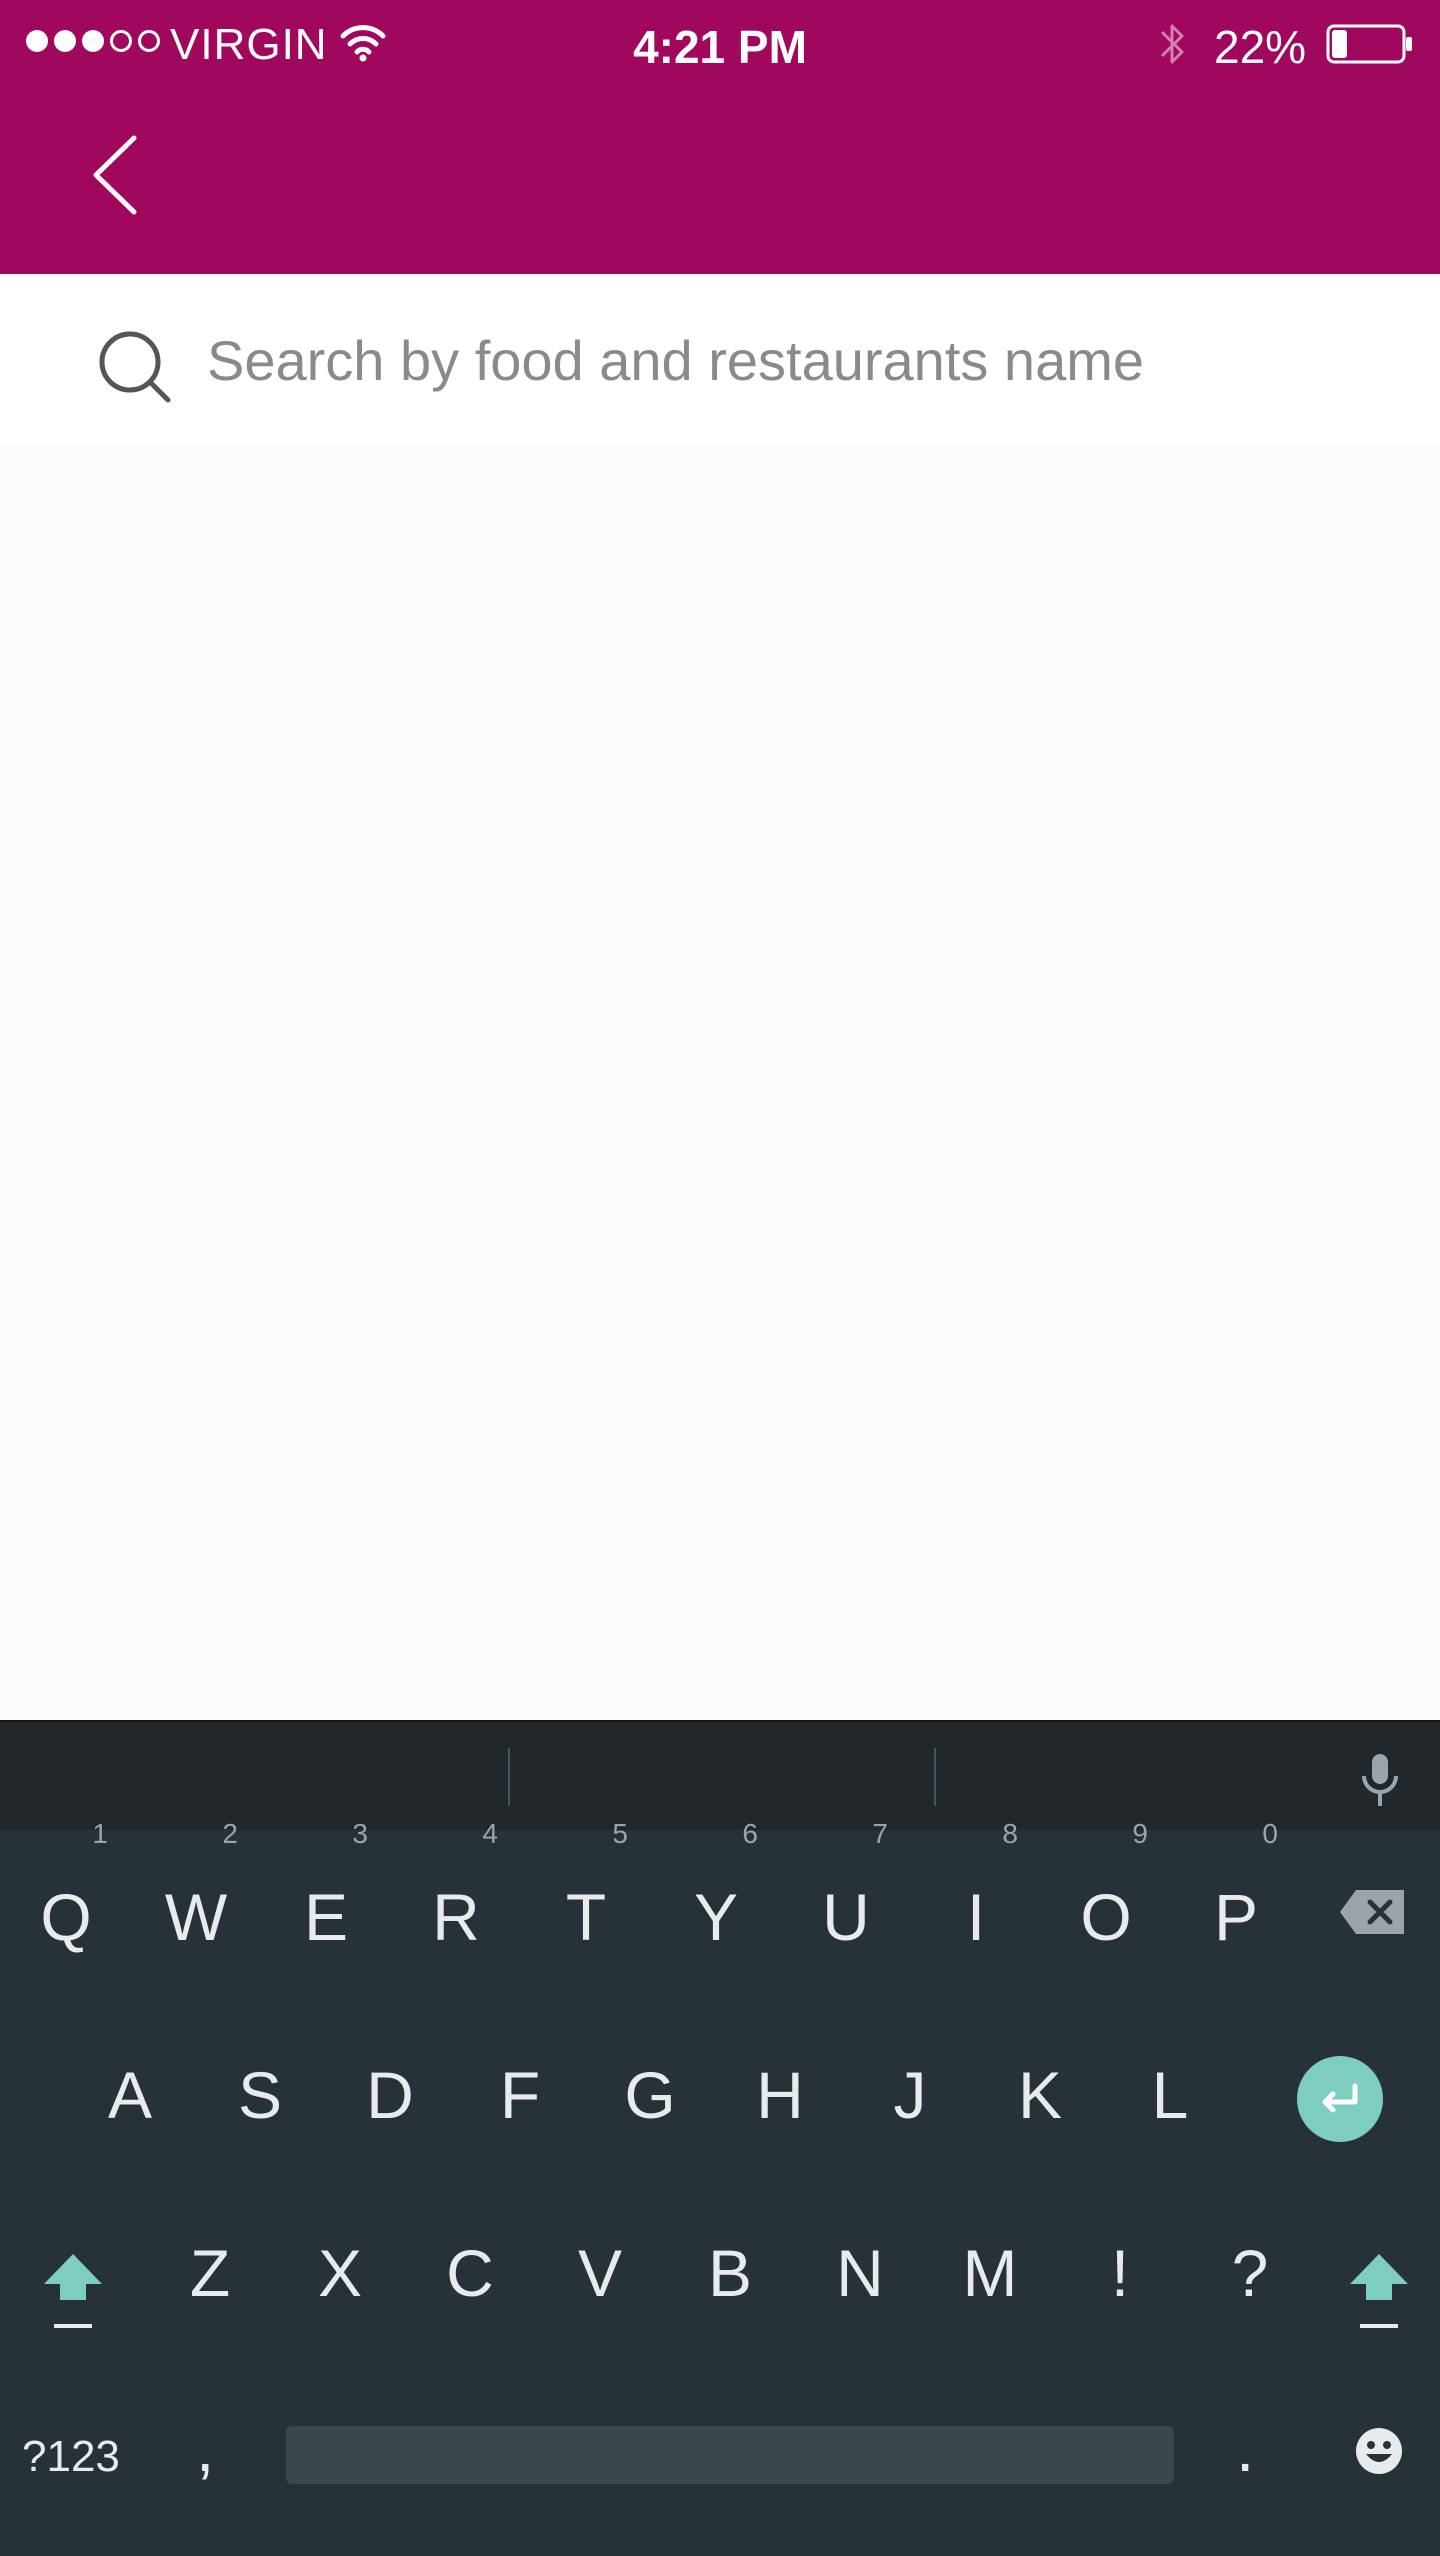  What do you see at coordinates (1260, 47) in the screenshot?
I see `battery-percentage: 22%` at bounding box center [1260, 47].